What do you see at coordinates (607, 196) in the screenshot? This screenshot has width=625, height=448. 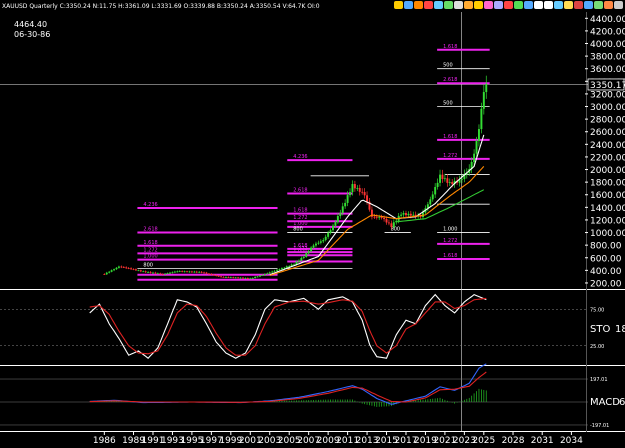 I see `price-tick-label: 1600.00` at bounding box center [607, 196].